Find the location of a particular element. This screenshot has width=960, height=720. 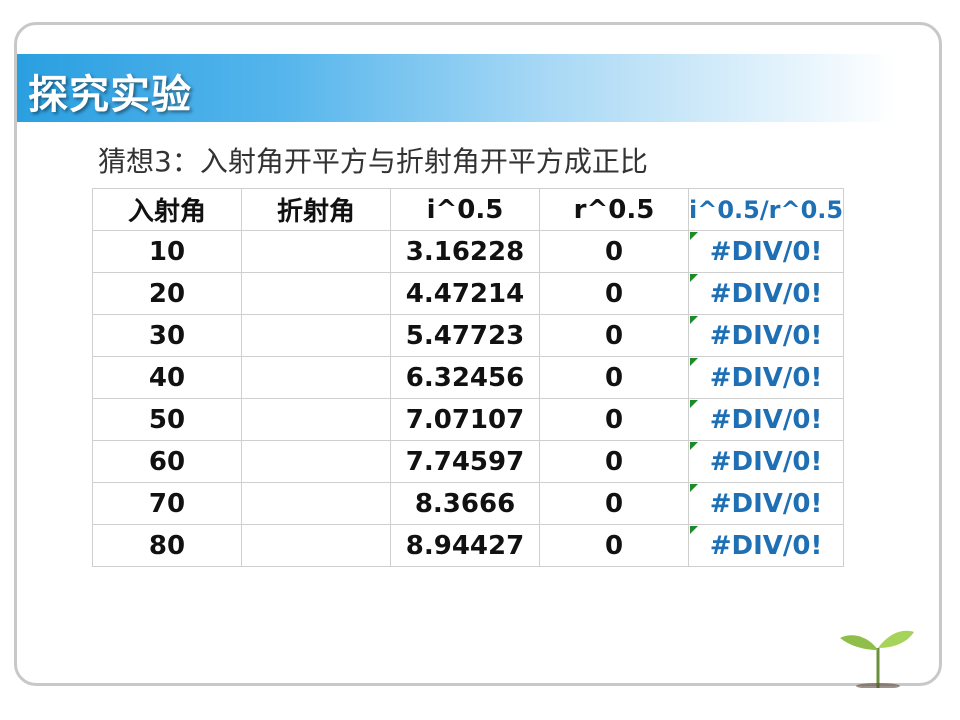

table-row: 10 3.16228 0 #DIV/0! is located at coordinates (468, 251).